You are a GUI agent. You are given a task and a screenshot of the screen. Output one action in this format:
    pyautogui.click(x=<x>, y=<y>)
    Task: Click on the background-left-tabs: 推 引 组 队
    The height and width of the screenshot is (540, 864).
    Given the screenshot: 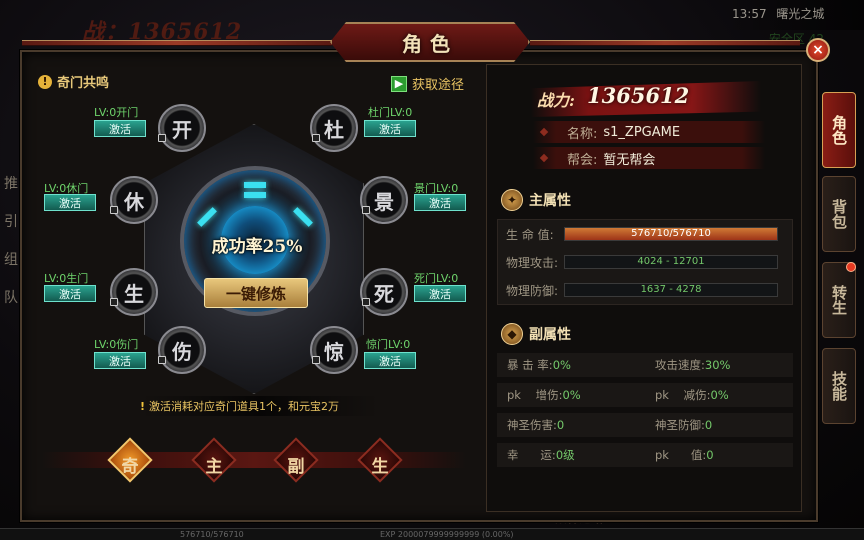 What is the action you would take?
    pyautogui.click(x=11, y=241)
    